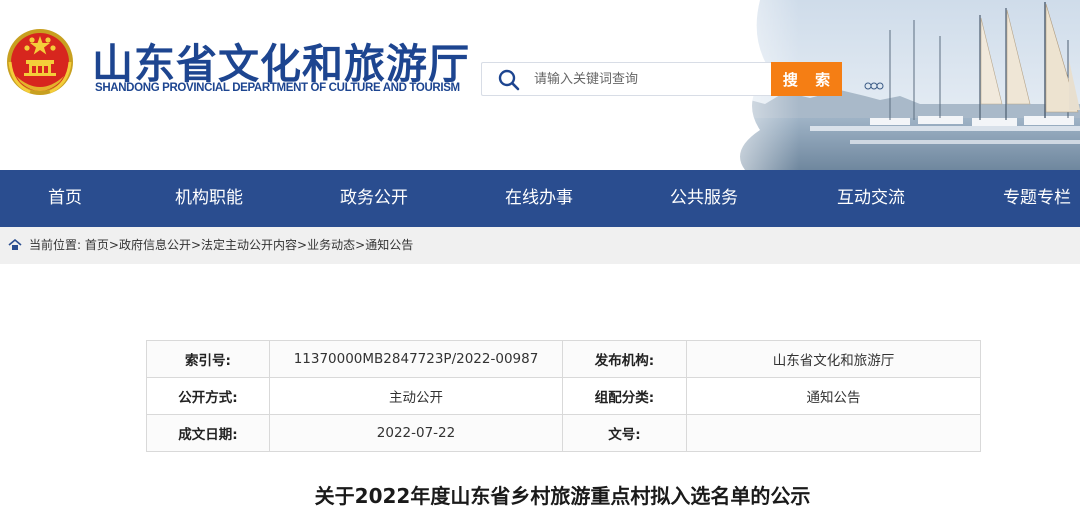 Image resolution: width=1080 pixels, height=517 pixels. Describe the element at coordinates (209, 198) in the screenshot. I see `nav-item-functions: 机构职能` at that location.